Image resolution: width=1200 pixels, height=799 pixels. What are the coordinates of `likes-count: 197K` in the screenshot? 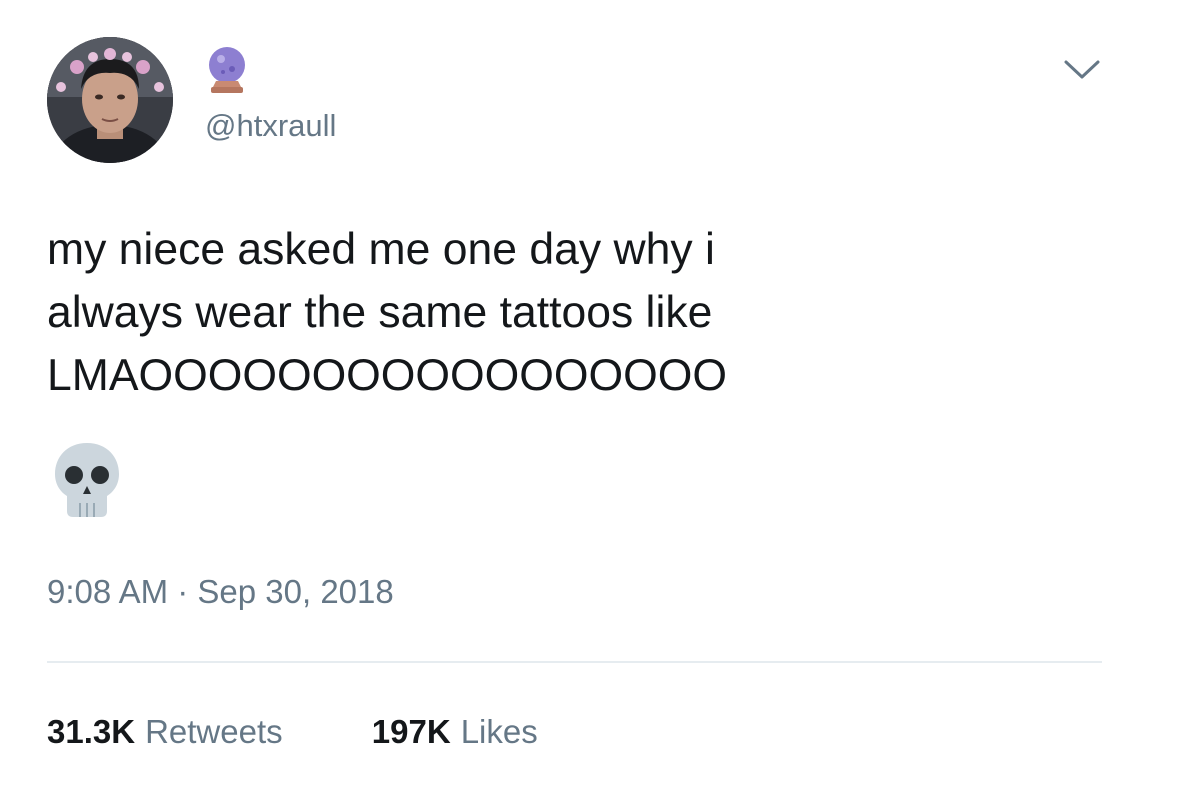 It's located at (411, 731).